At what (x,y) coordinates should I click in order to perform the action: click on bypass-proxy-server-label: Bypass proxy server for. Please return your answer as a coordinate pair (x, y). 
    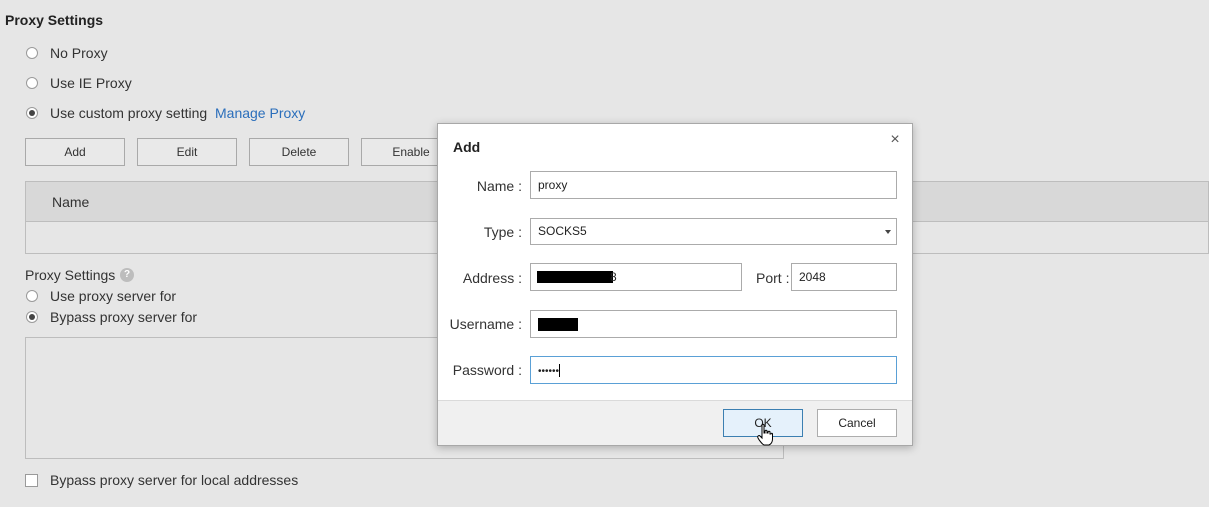
    Looking at the image, I should click on (124, 317).